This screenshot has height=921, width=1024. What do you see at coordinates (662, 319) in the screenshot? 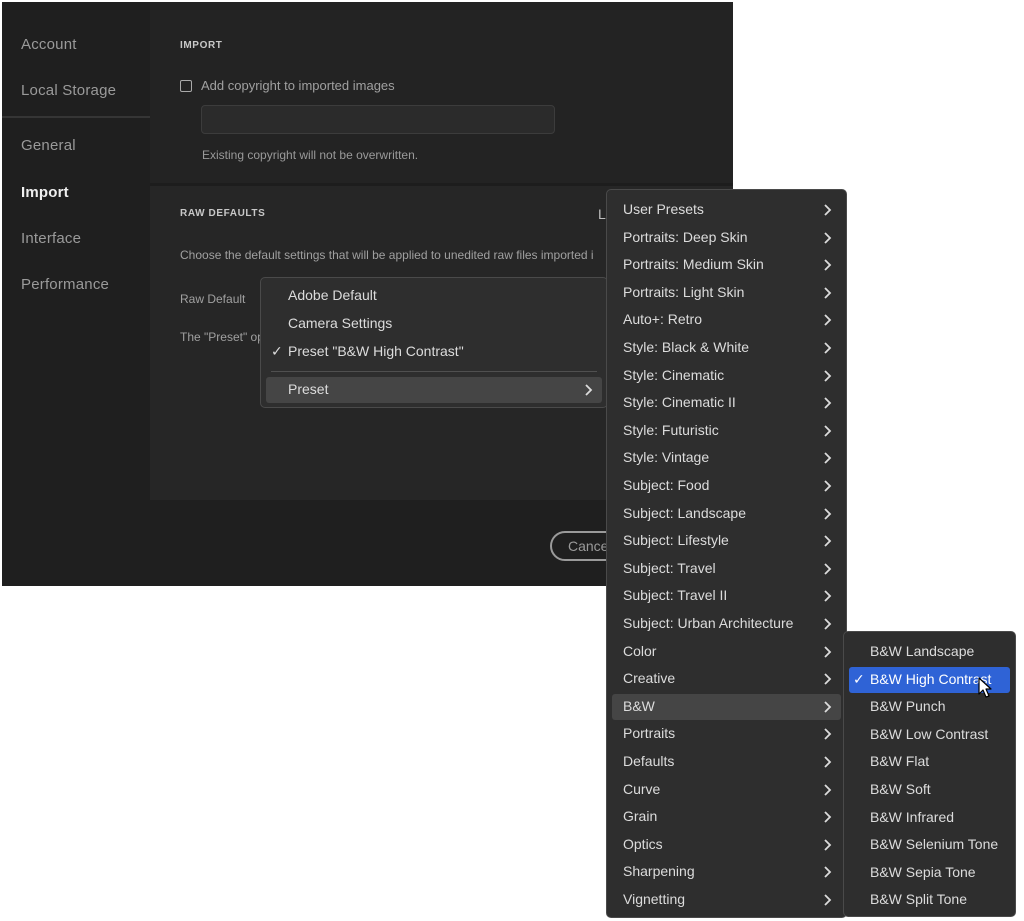
I see `menu-item-label: Auto+: Retro` at bounding box center [662, 319].